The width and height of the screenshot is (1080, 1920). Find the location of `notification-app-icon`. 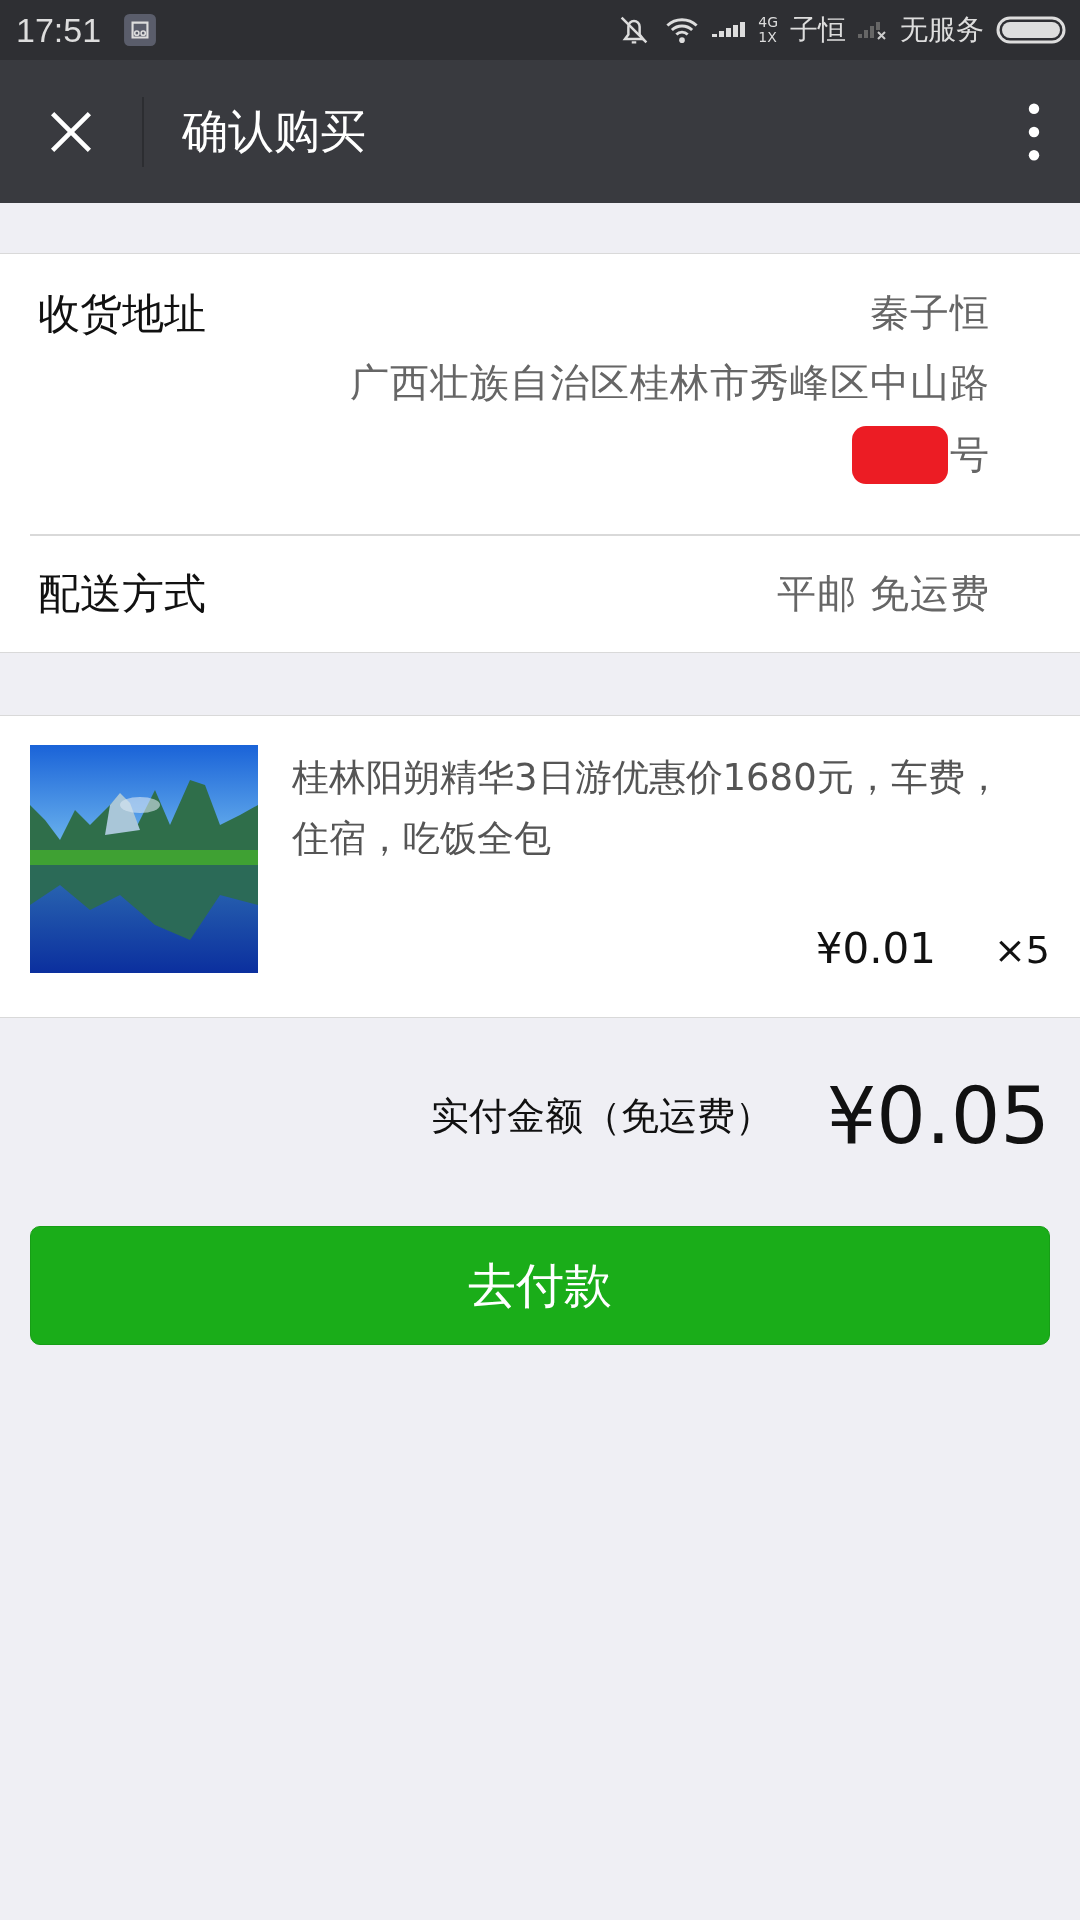

notification-app-icon is located at coordinates (140, 30).